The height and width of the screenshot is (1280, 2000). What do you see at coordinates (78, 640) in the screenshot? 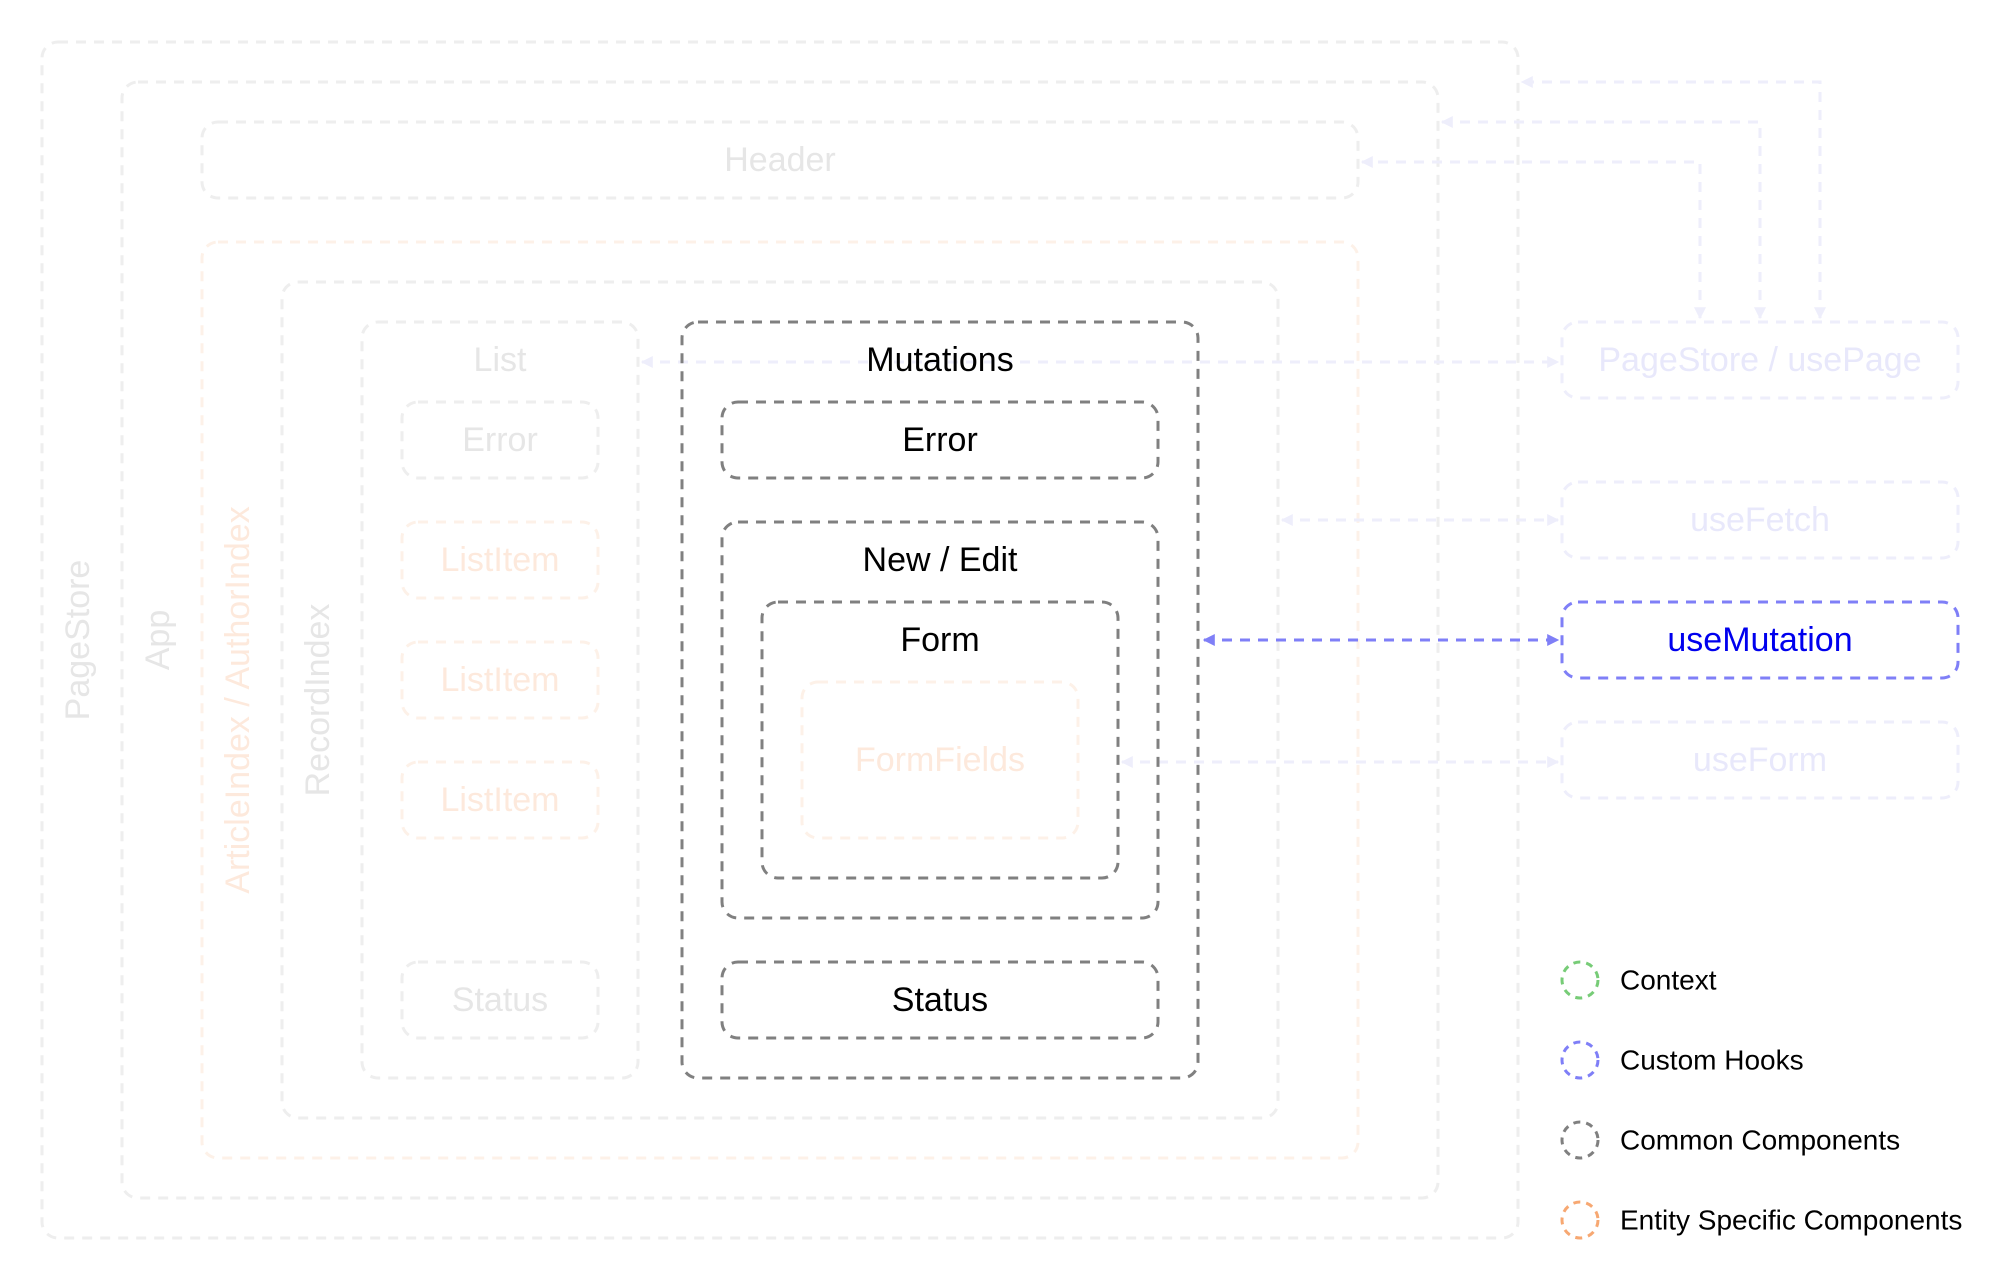
I see `page-store-label: PageStore` at bounding box center [78, 640].